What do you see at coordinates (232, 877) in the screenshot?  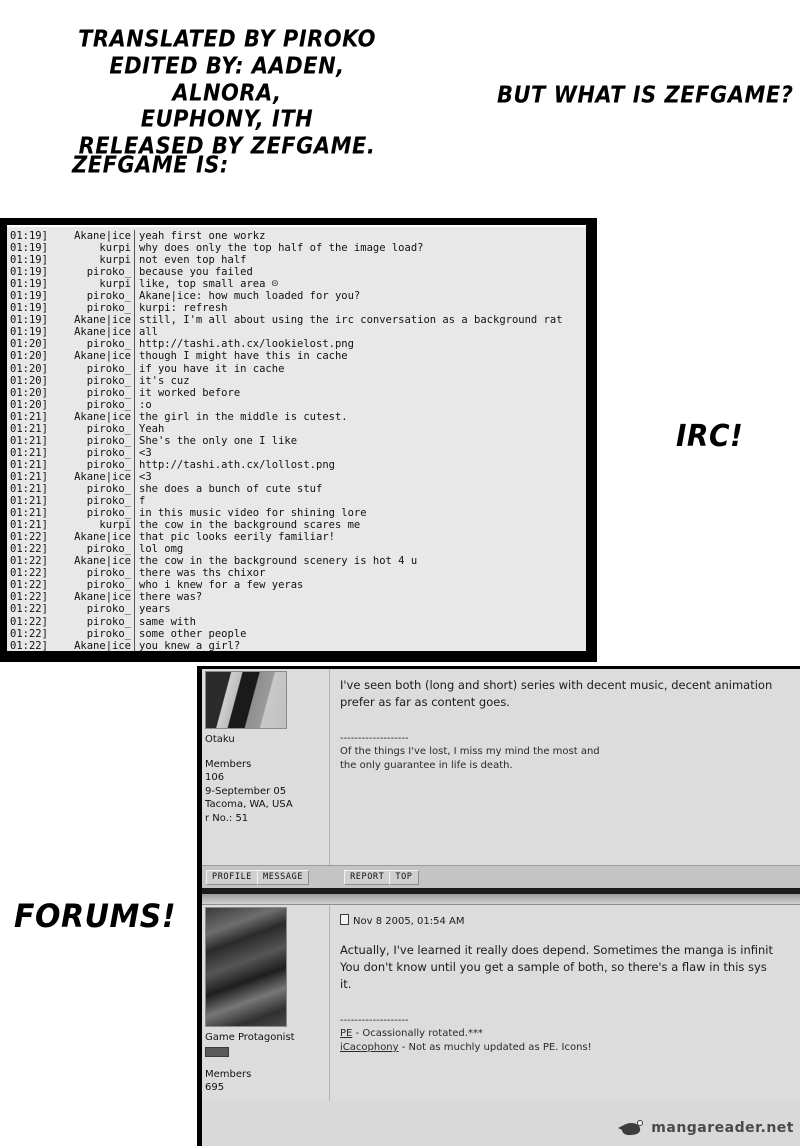 I see `profile-button: PROFILE` at bounding box center [232, 877].